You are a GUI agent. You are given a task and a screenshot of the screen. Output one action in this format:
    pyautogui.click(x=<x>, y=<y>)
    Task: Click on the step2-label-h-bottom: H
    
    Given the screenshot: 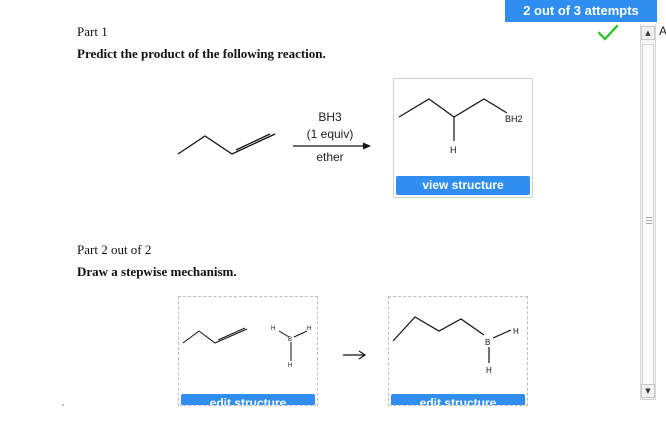 What is the action you would take?
    pyautogui.click(x=489, y=370)
    